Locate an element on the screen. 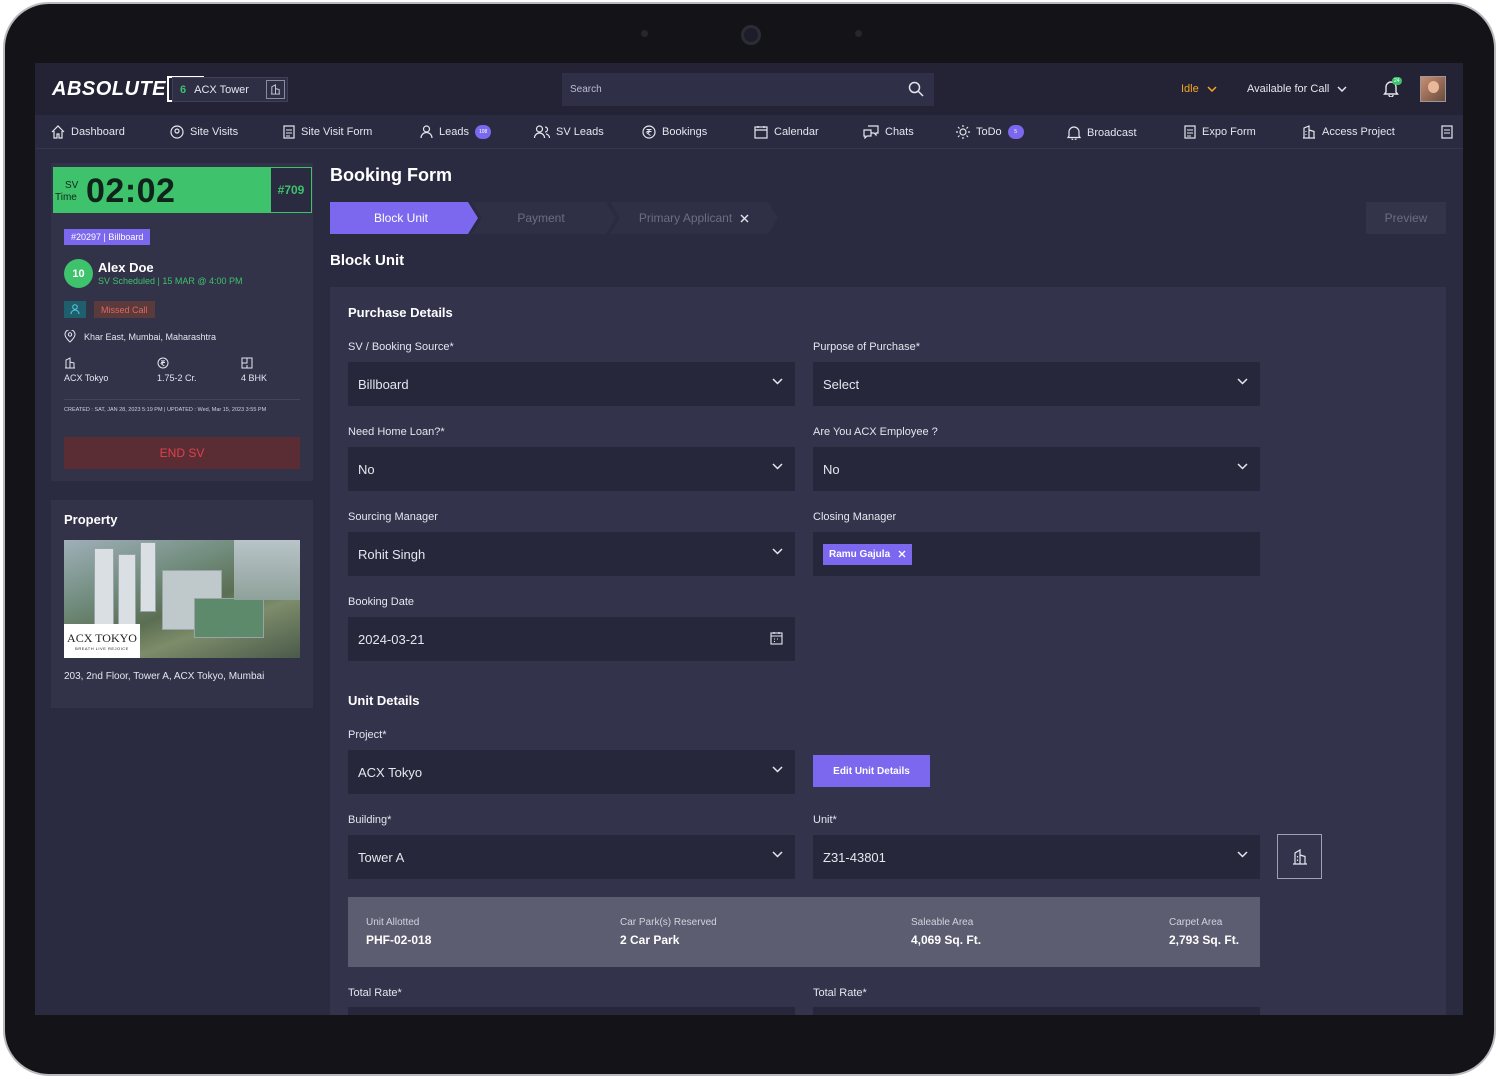 The height and width of the screenshot is (1079, 1499). nav-calendar: Calendar is located at coordinates (786, 132).